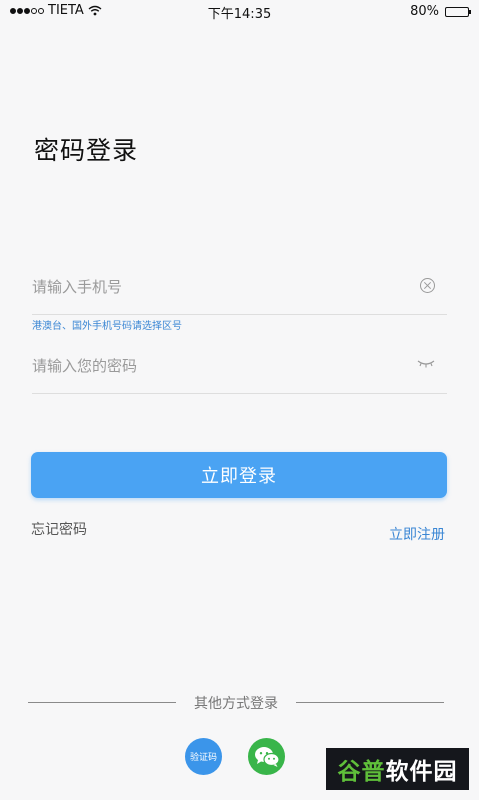  I want to click on phone-field, so click(239, 289).